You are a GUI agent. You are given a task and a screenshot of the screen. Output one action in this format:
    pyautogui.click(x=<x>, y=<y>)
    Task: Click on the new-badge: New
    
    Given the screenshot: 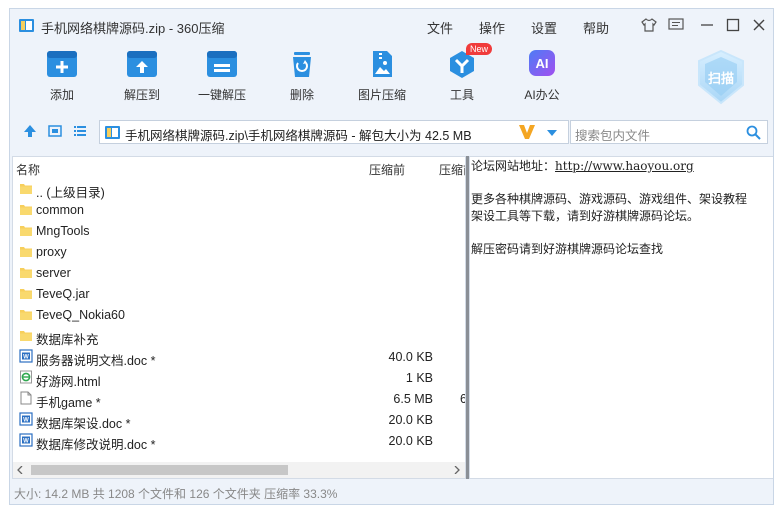 What is the action you would take?
    pyautogui.click(x=479, y=49)
    